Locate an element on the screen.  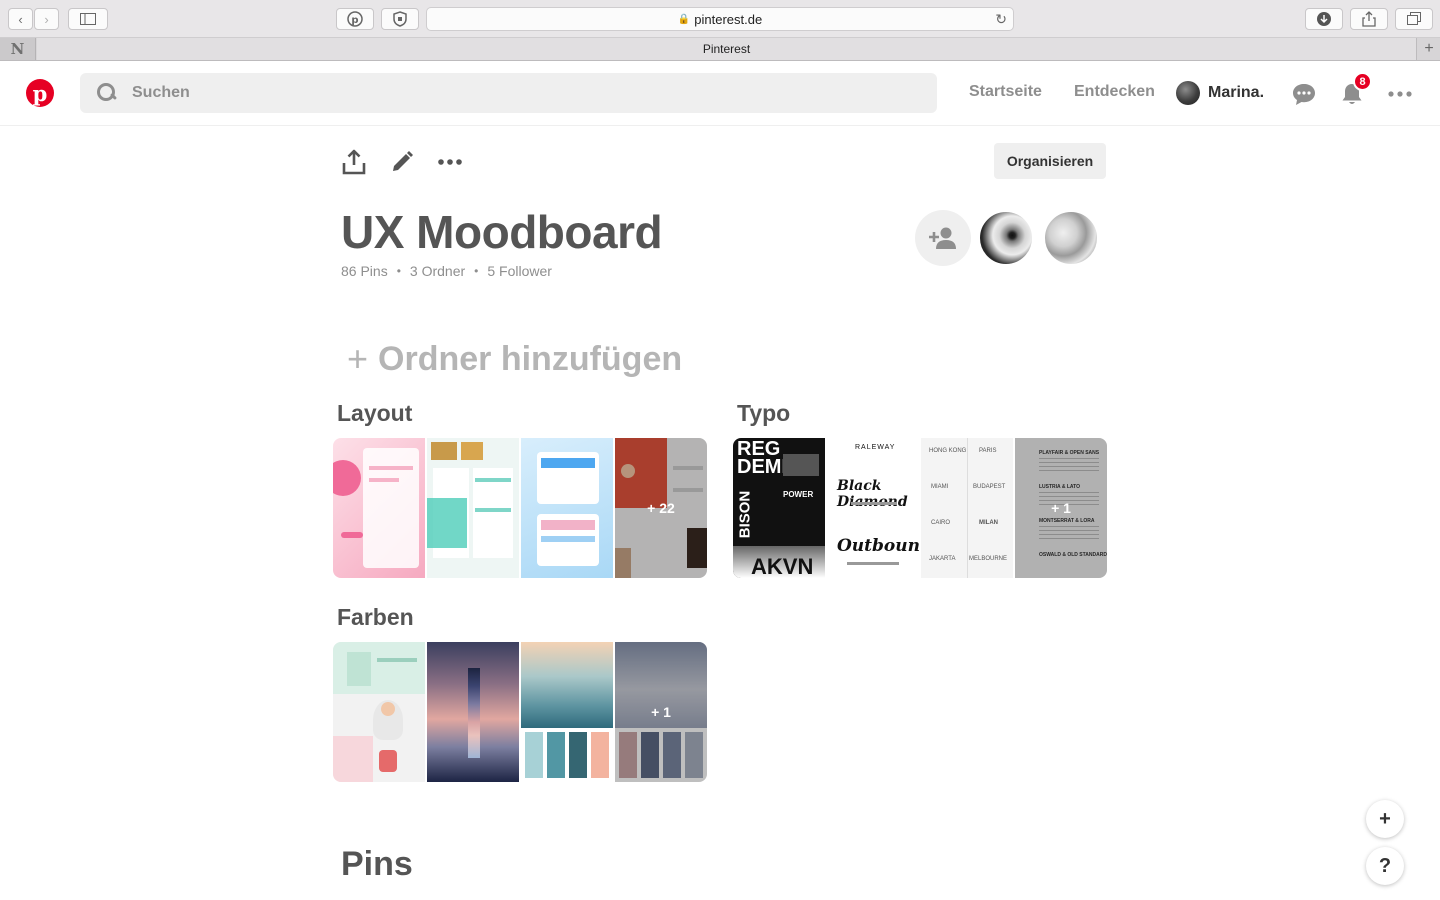
pinterest-extension-button: p is located at coordinates (355, 19).